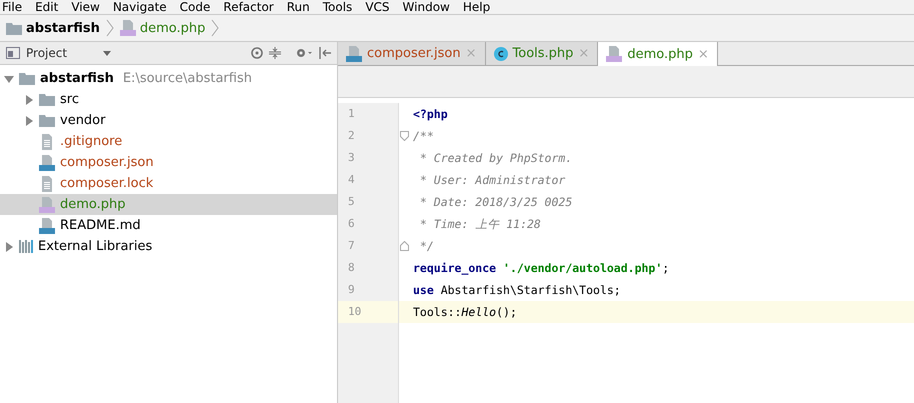 Image resolution: width=914 pixels, height=403 pixels. Describe the element at coordinates (516, 290) in the screenshot. I see `code-text: use Abstarfish\Starfish\Tools;` at that location.